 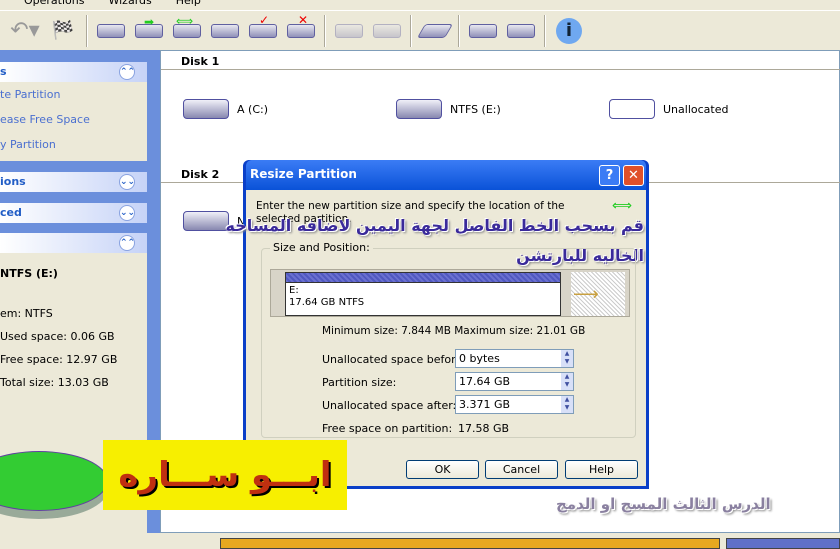 I want to click on volume-c: A (C:), so click(x=225, y=109).